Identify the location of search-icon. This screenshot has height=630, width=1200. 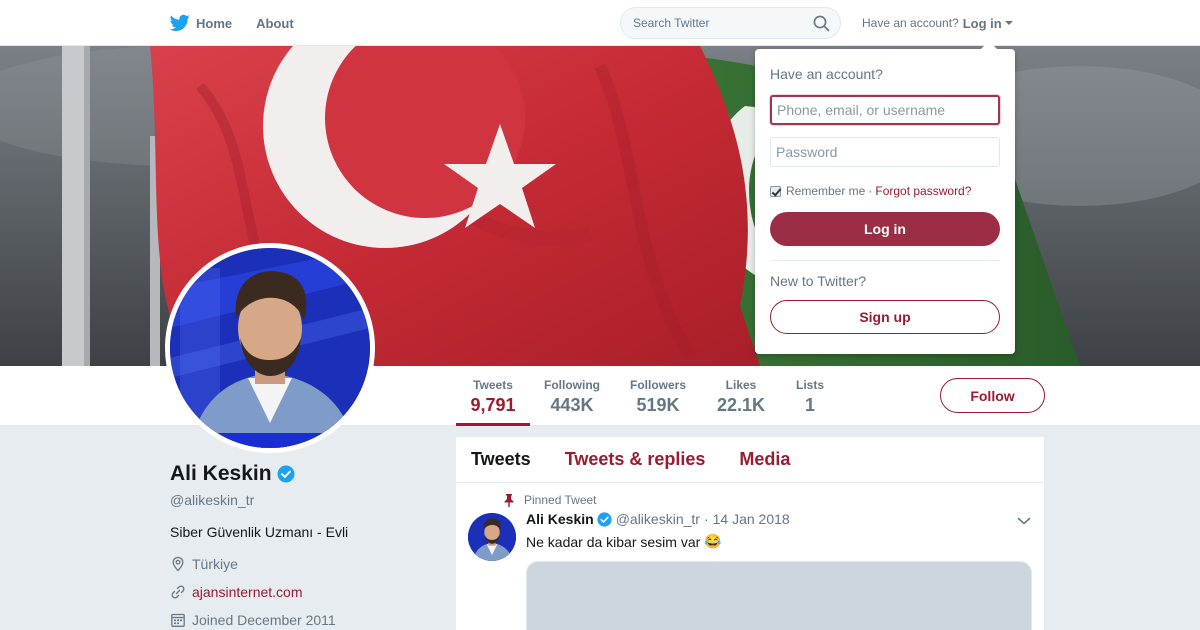
(821, 23).